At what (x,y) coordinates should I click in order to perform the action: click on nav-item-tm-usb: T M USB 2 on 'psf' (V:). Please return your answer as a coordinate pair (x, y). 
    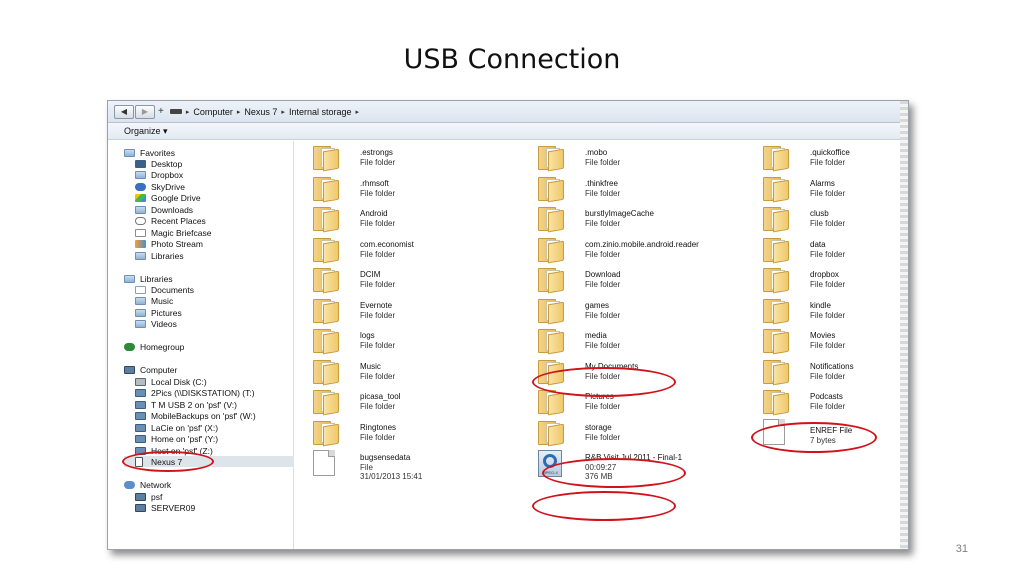
    Looking at the image, I should click on (186, 404).